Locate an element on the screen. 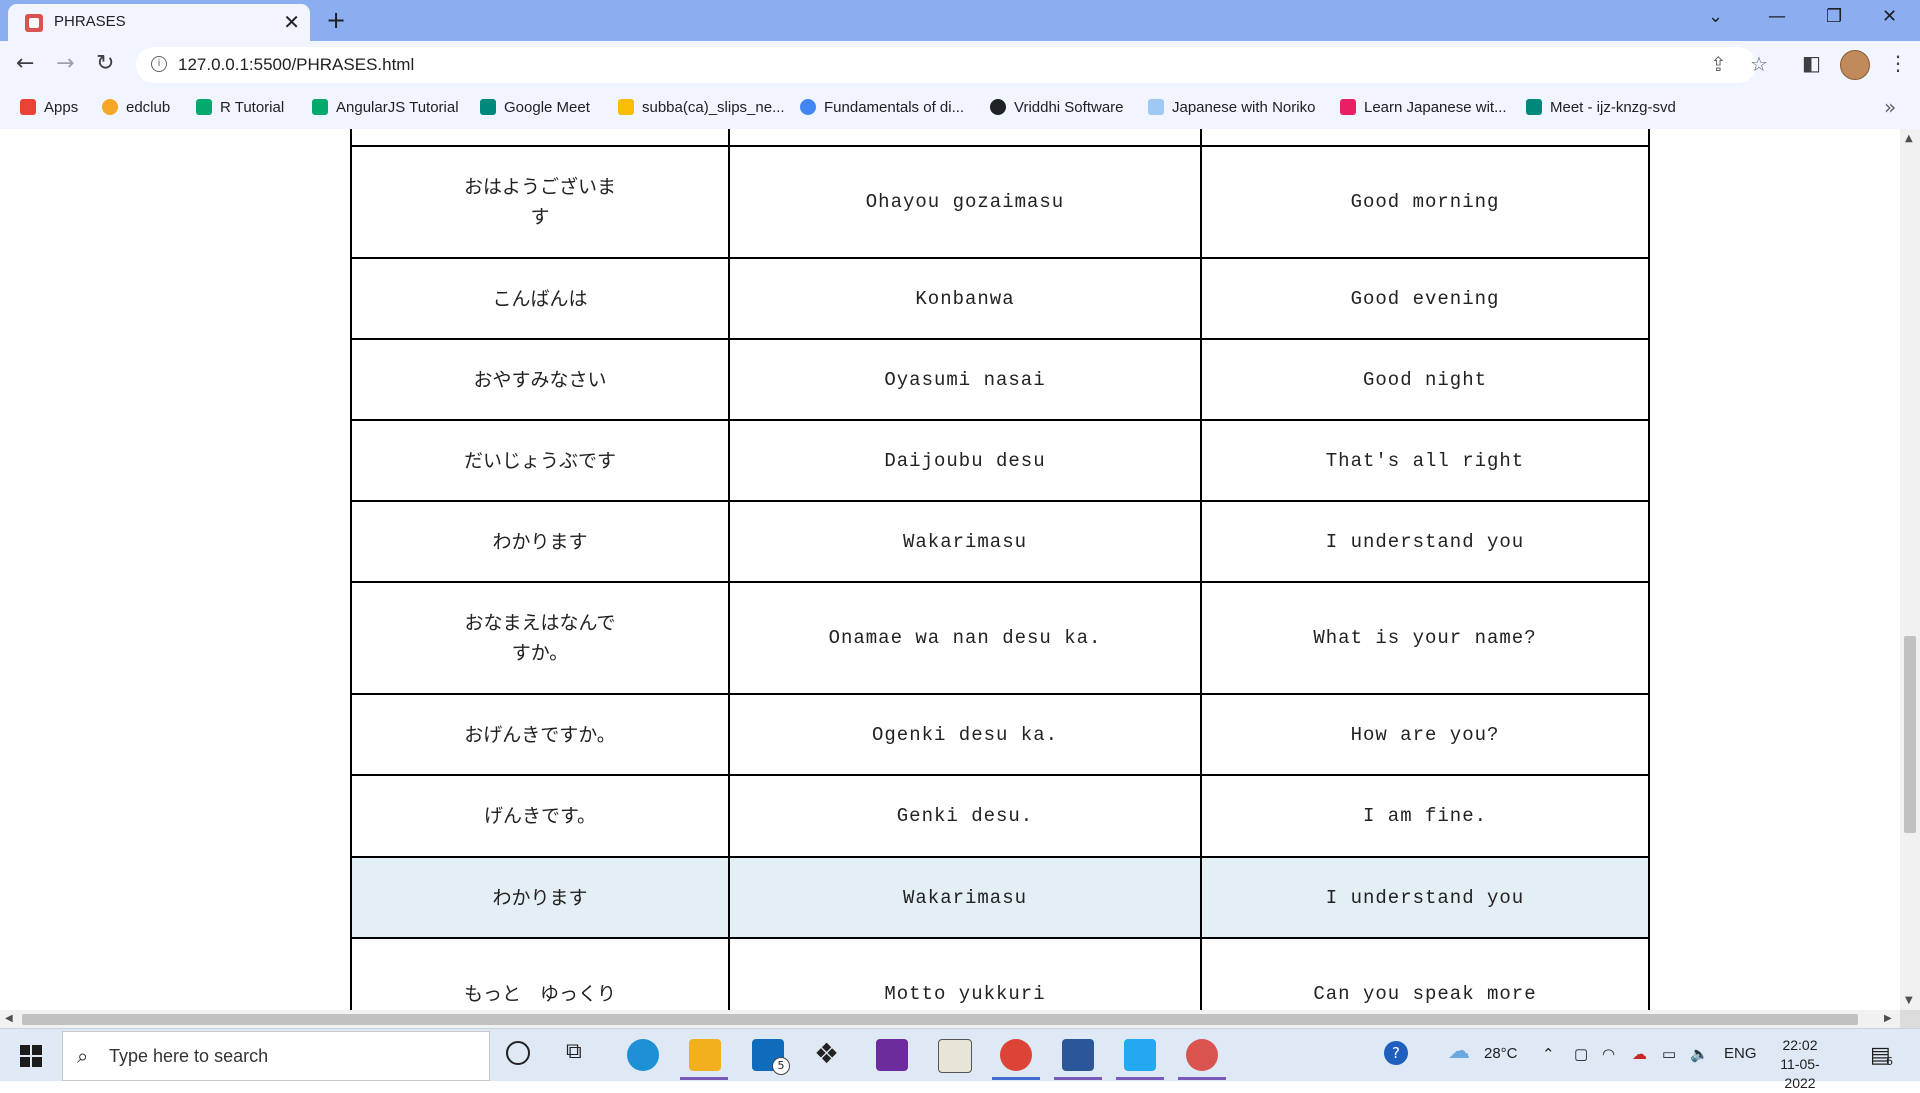 This screenshot has height=1093, width=1920. meet-now-icon: ▢ is located at coordinates (1581, 1054).